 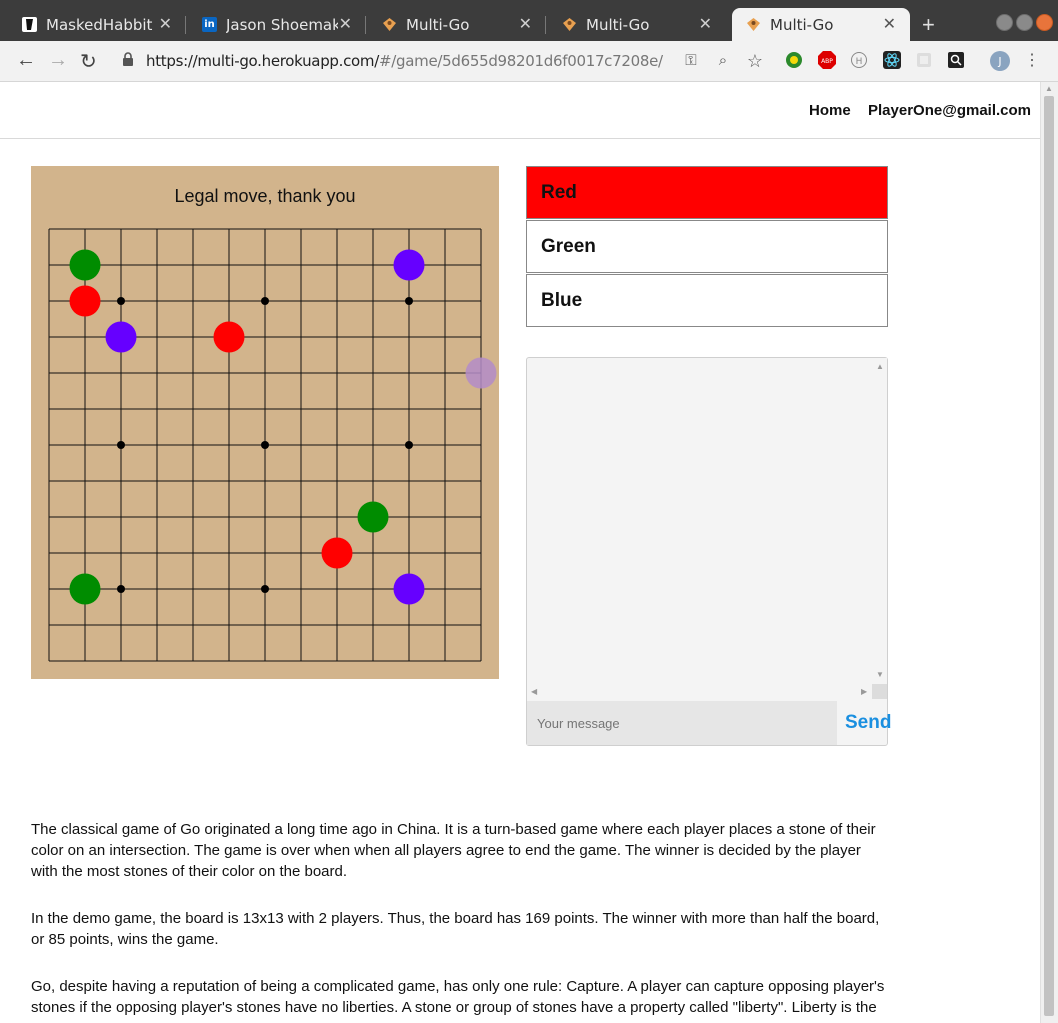 I want to click on scroll-left-icon: ◀, so click(x=534, y=691).